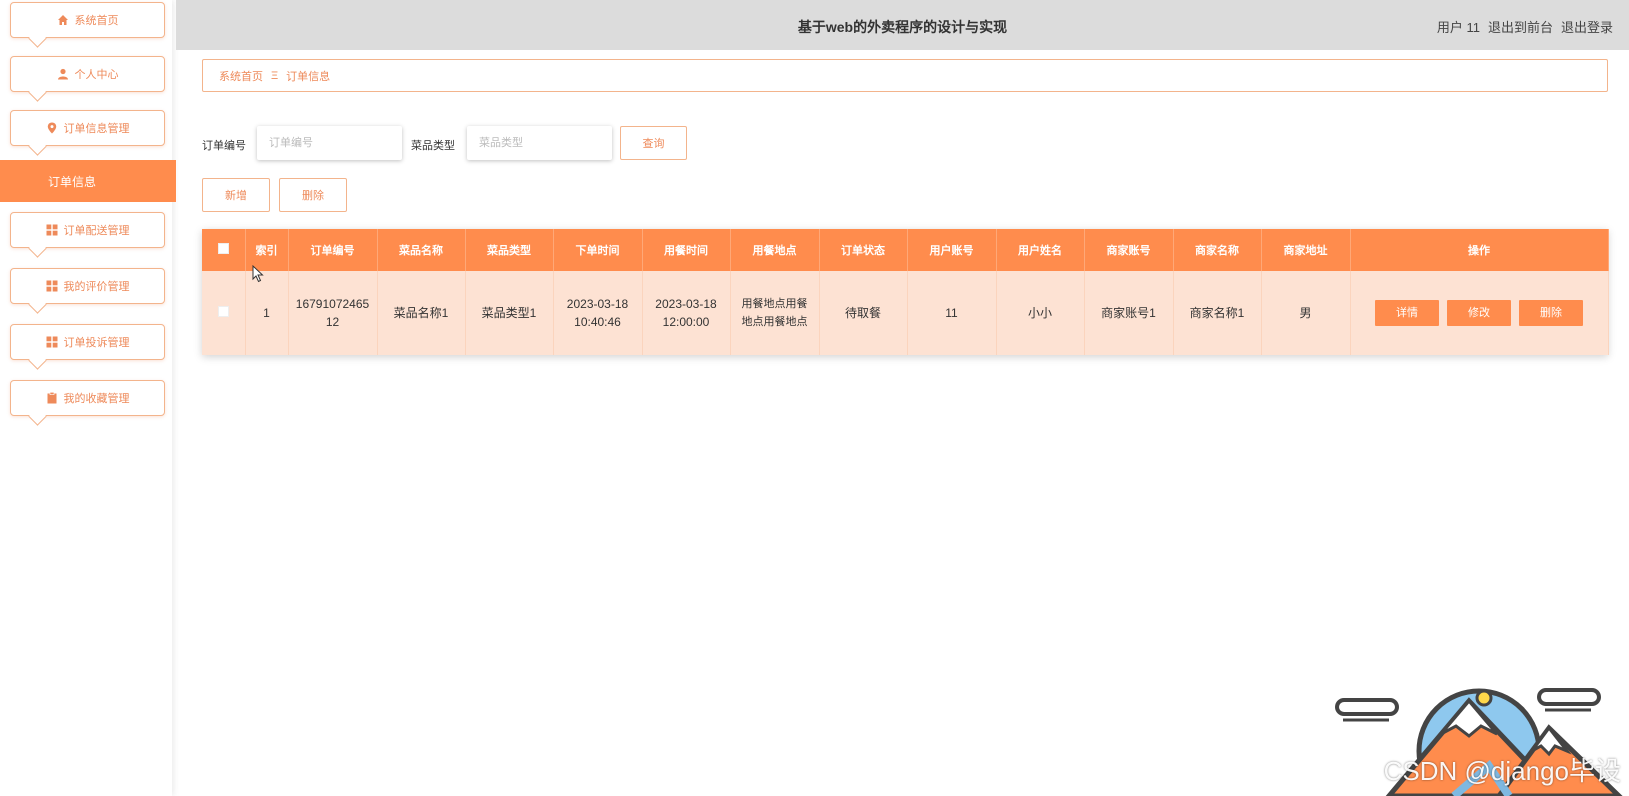 The width and height of the screenshot is (1629, 796). I want to click on breadcrumb-separator-icon: Ξ, so click(275, 75).